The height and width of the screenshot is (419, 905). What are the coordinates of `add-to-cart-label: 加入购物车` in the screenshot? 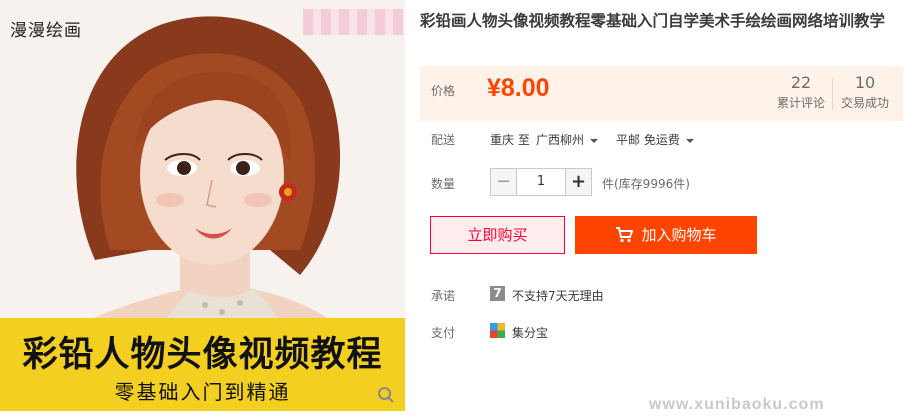 It's located at (679, 235).